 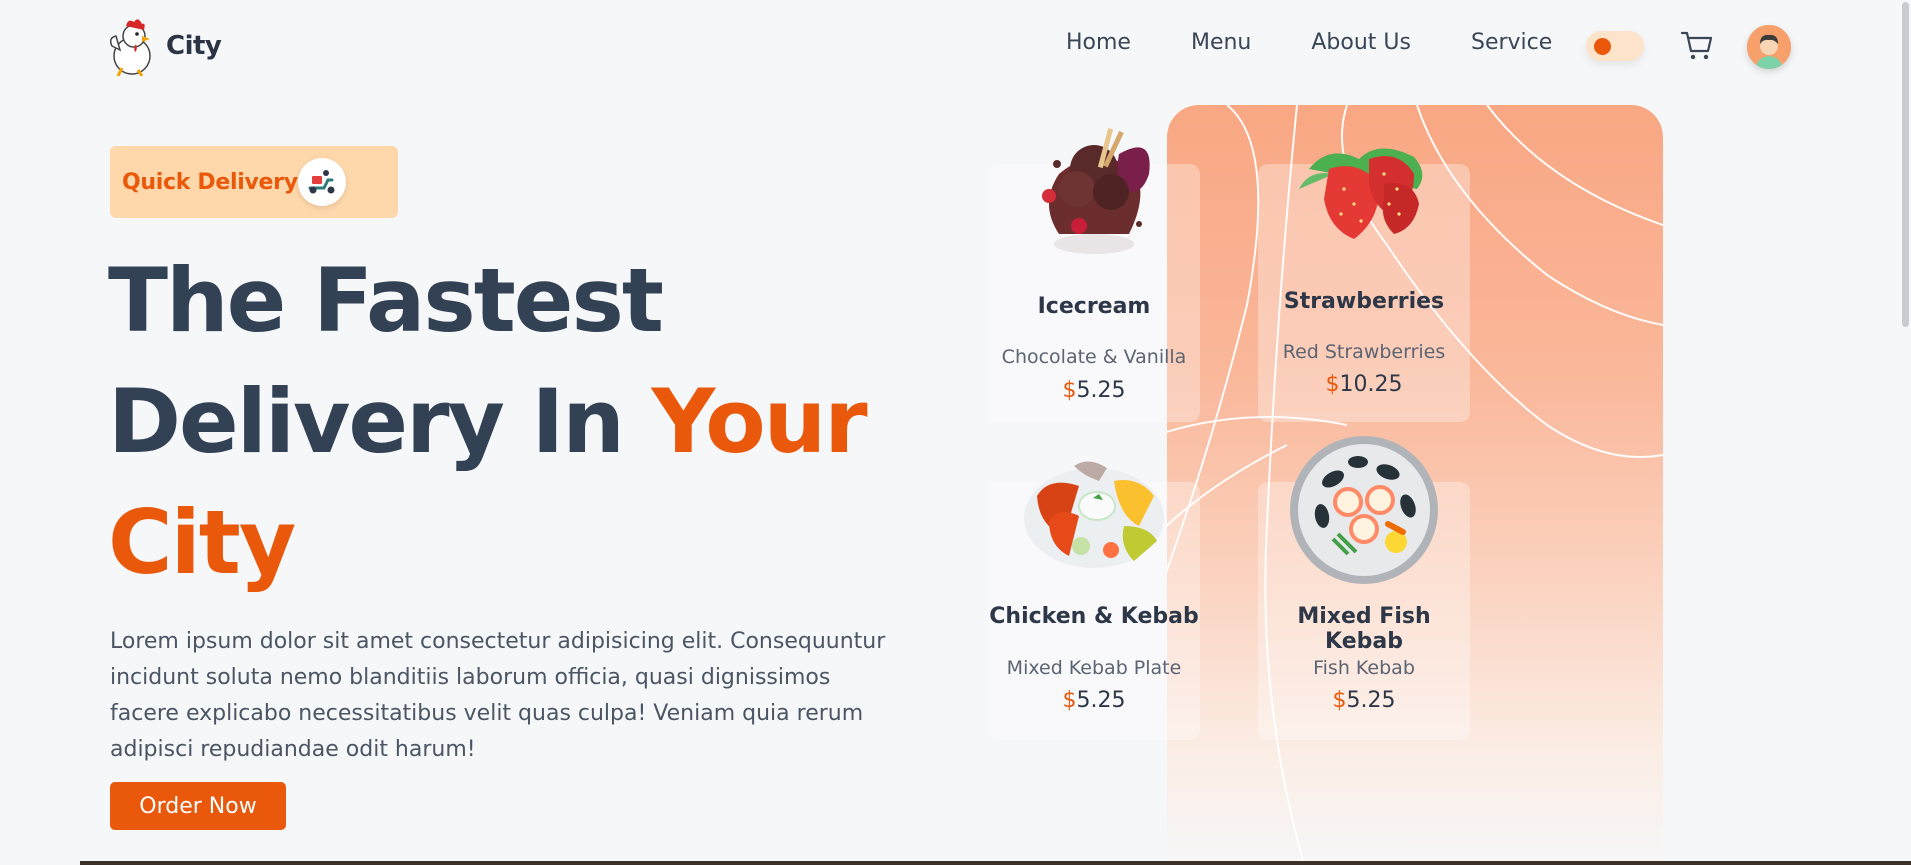 I want to click on kebab-plate-image, so click(x=1094, y=514).